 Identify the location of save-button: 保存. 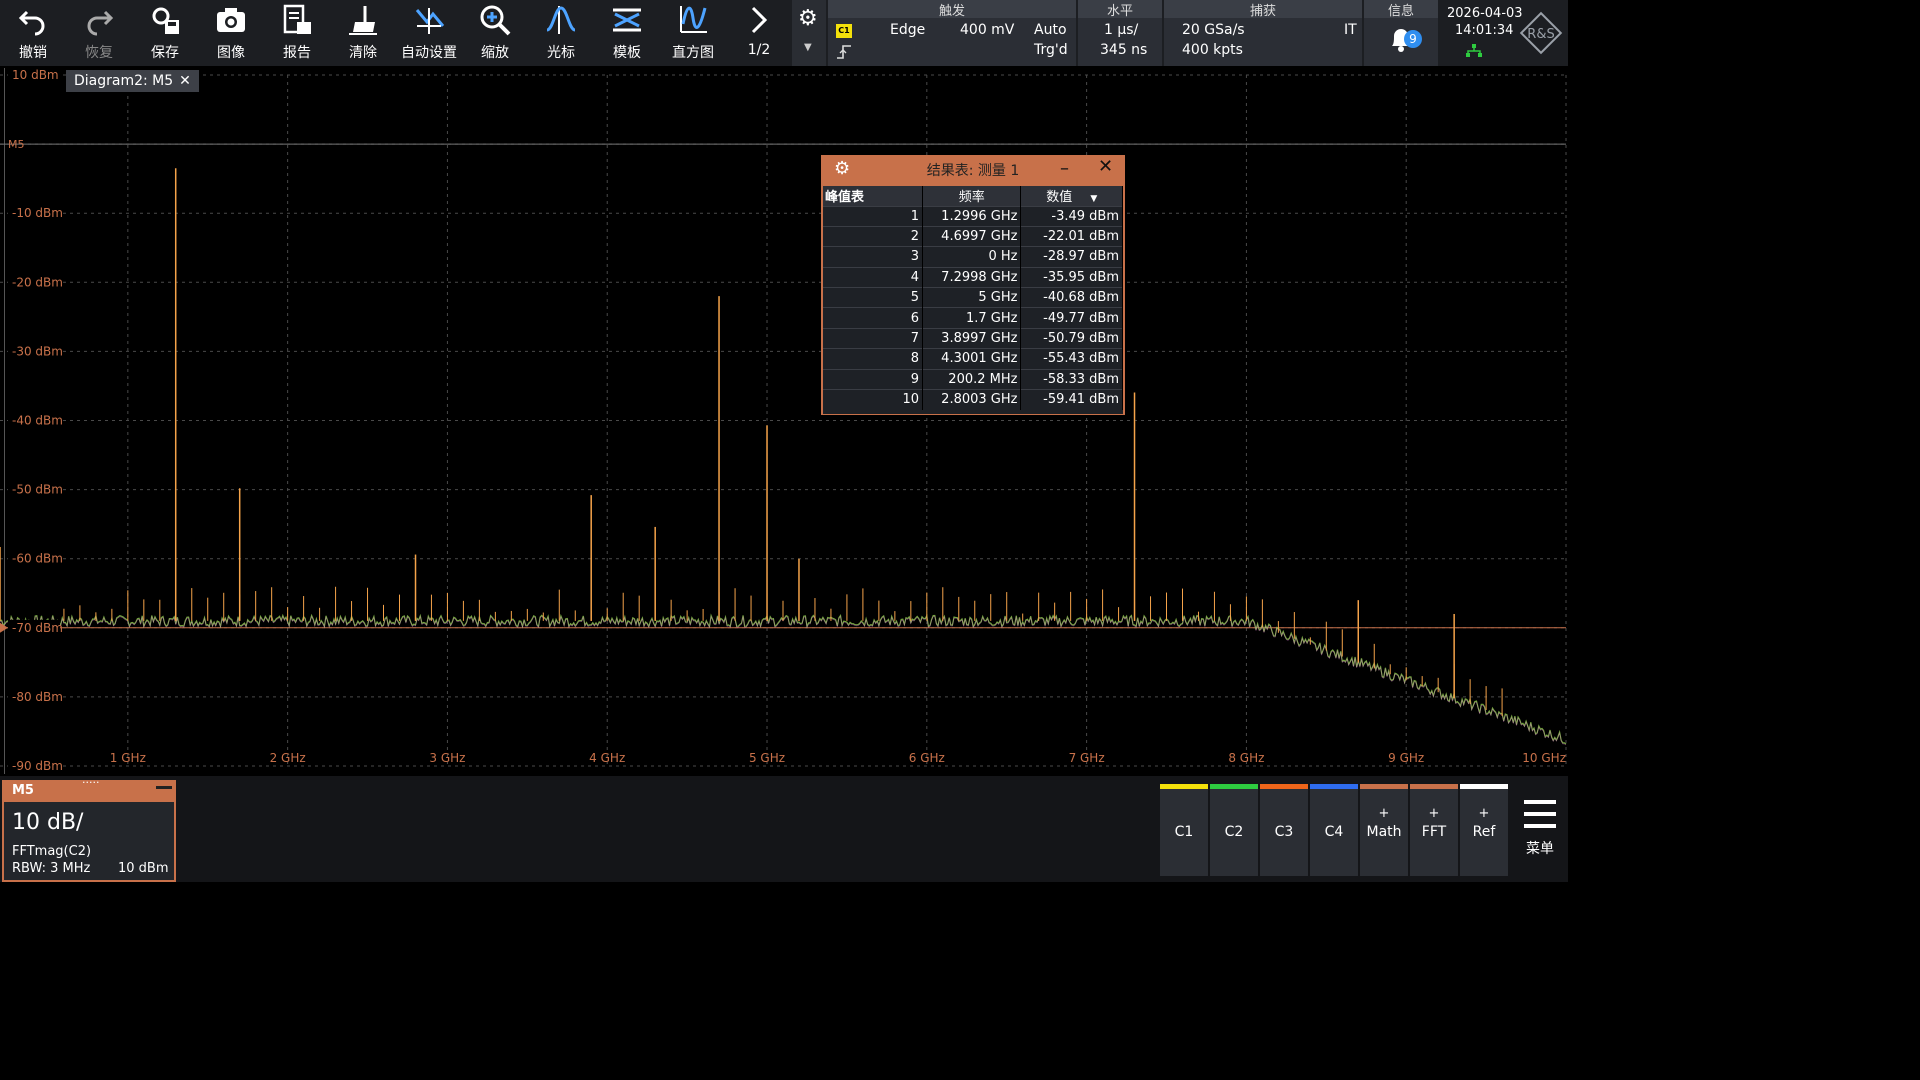
(165, 33).